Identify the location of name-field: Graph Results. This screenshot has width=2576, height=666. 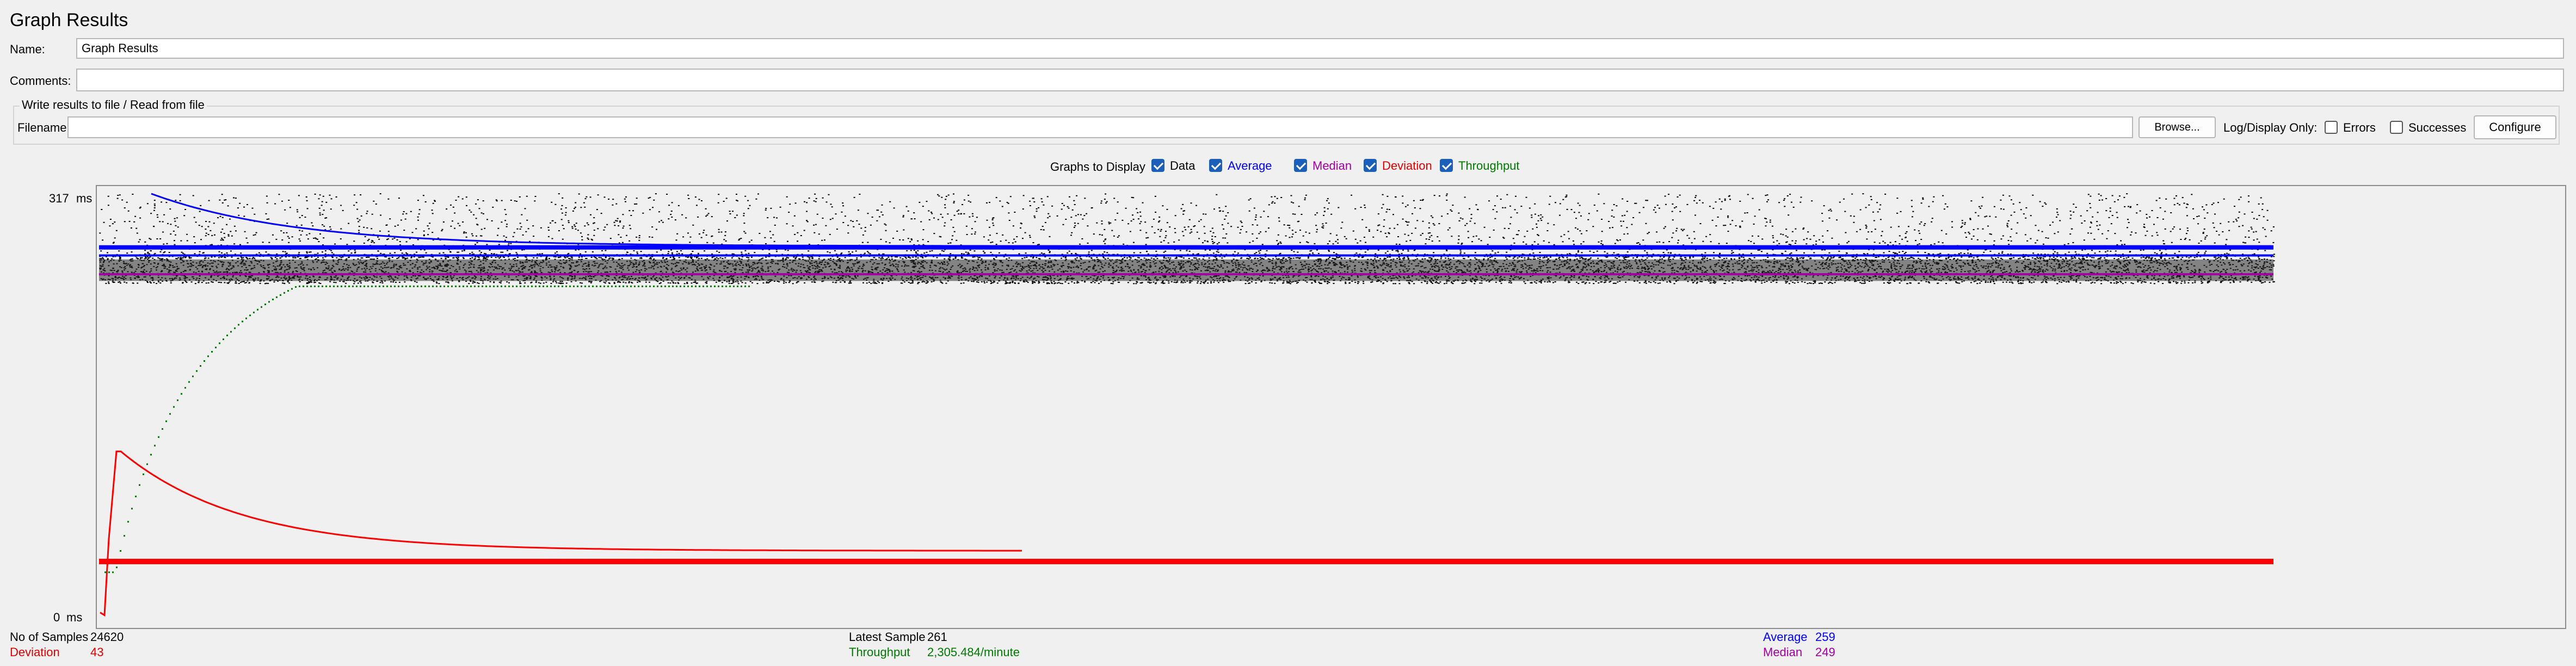
(1320, 48).